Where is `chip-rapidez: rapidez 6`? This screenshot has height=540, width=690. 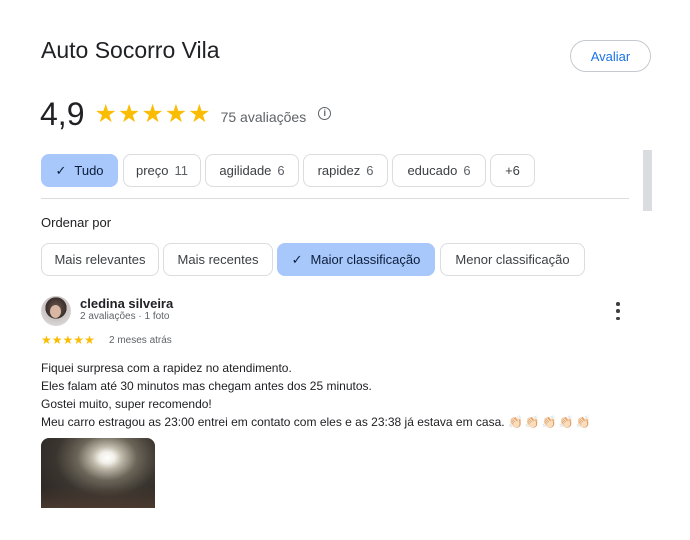
chip-rapidez: rapidez 6 is located at coordinates (345, 170).